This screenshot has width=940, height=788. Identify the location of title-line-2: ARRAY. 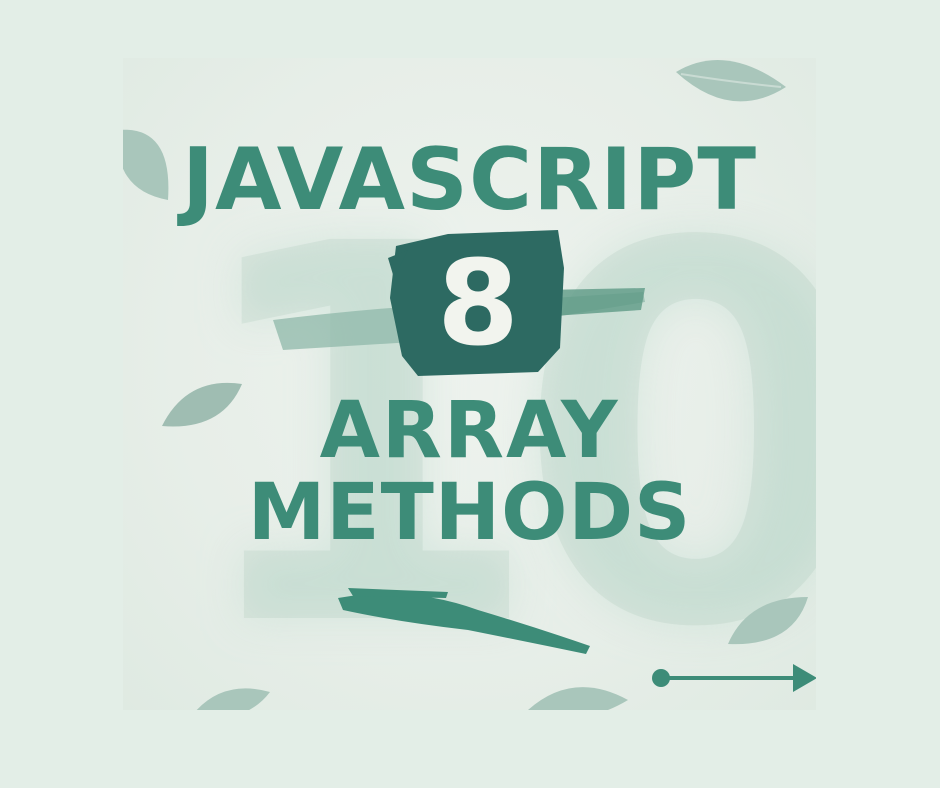
(469, 431).